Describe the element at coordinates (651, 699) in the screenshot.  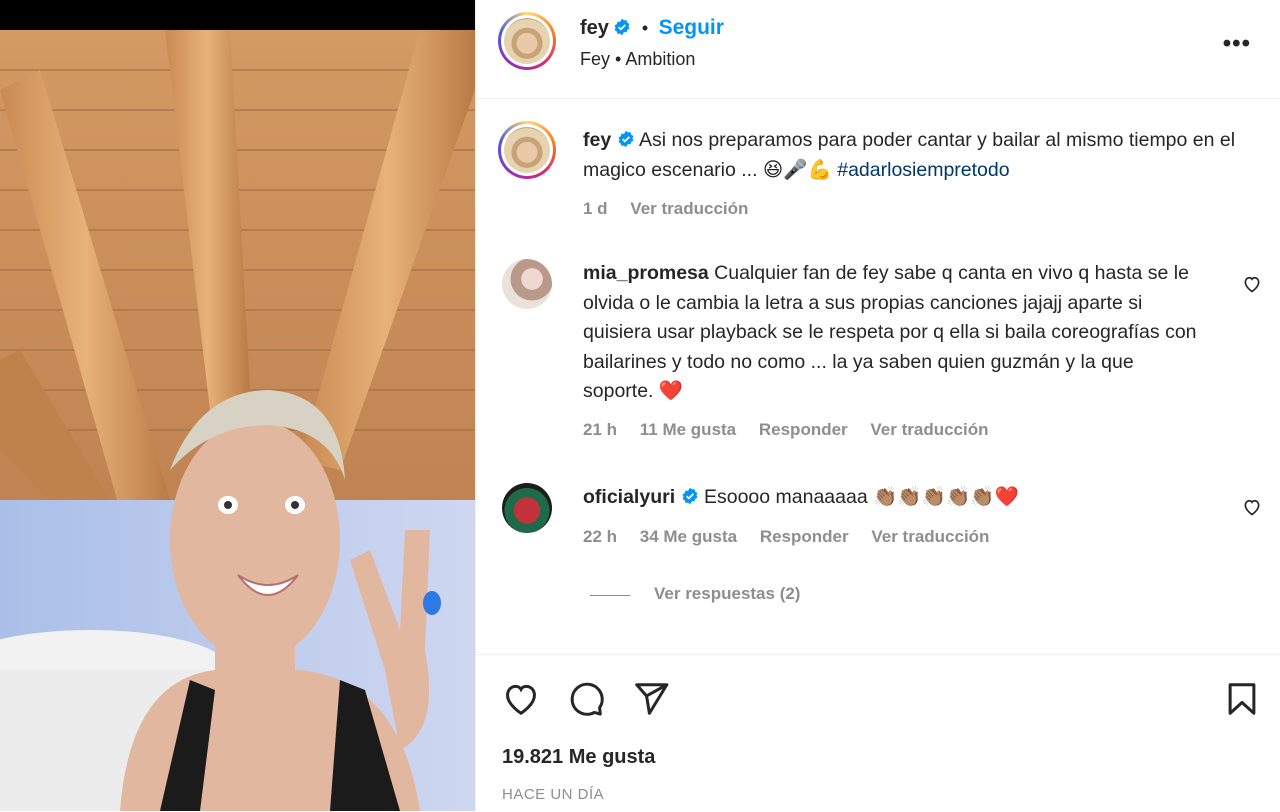
I see `share-icon` at that location.